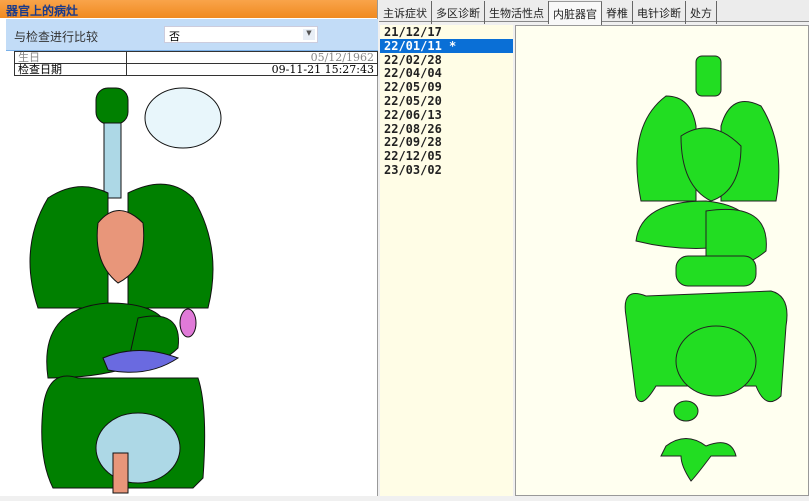 This screenshot has width=809, height=501. Describe the element at coordinates (446, 101) in the screenshot. I see `list-item: 22/05/20` at that location.